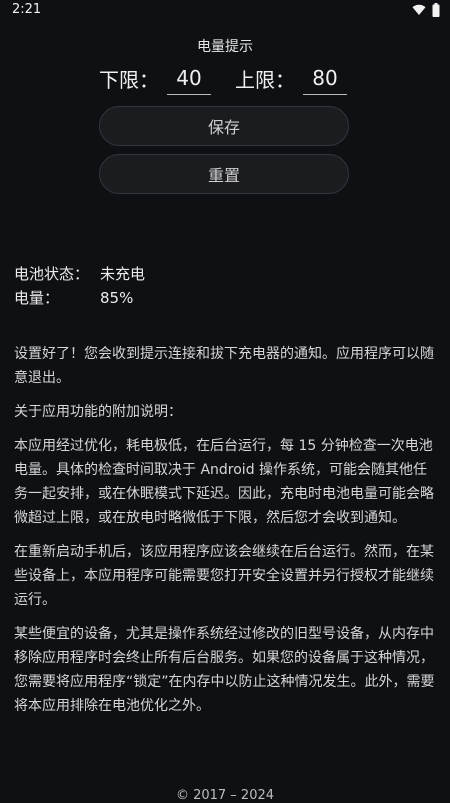  I want to click on battery-state-row: 电池状态： 未充电, so click(164, 274).